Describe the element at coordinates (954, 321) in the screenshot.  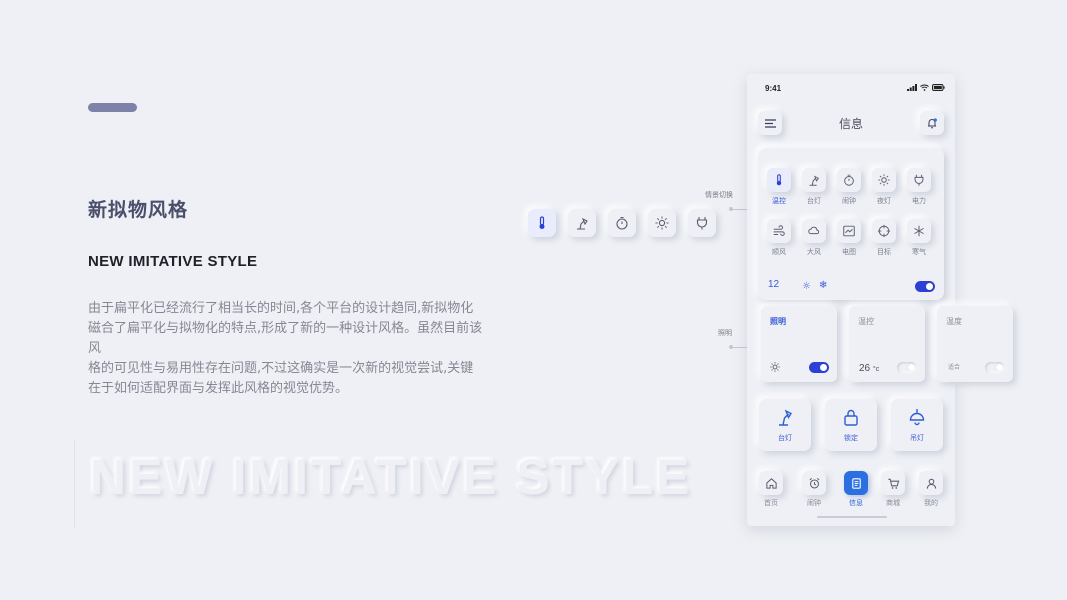
I see `card-title: 温度` at that location.